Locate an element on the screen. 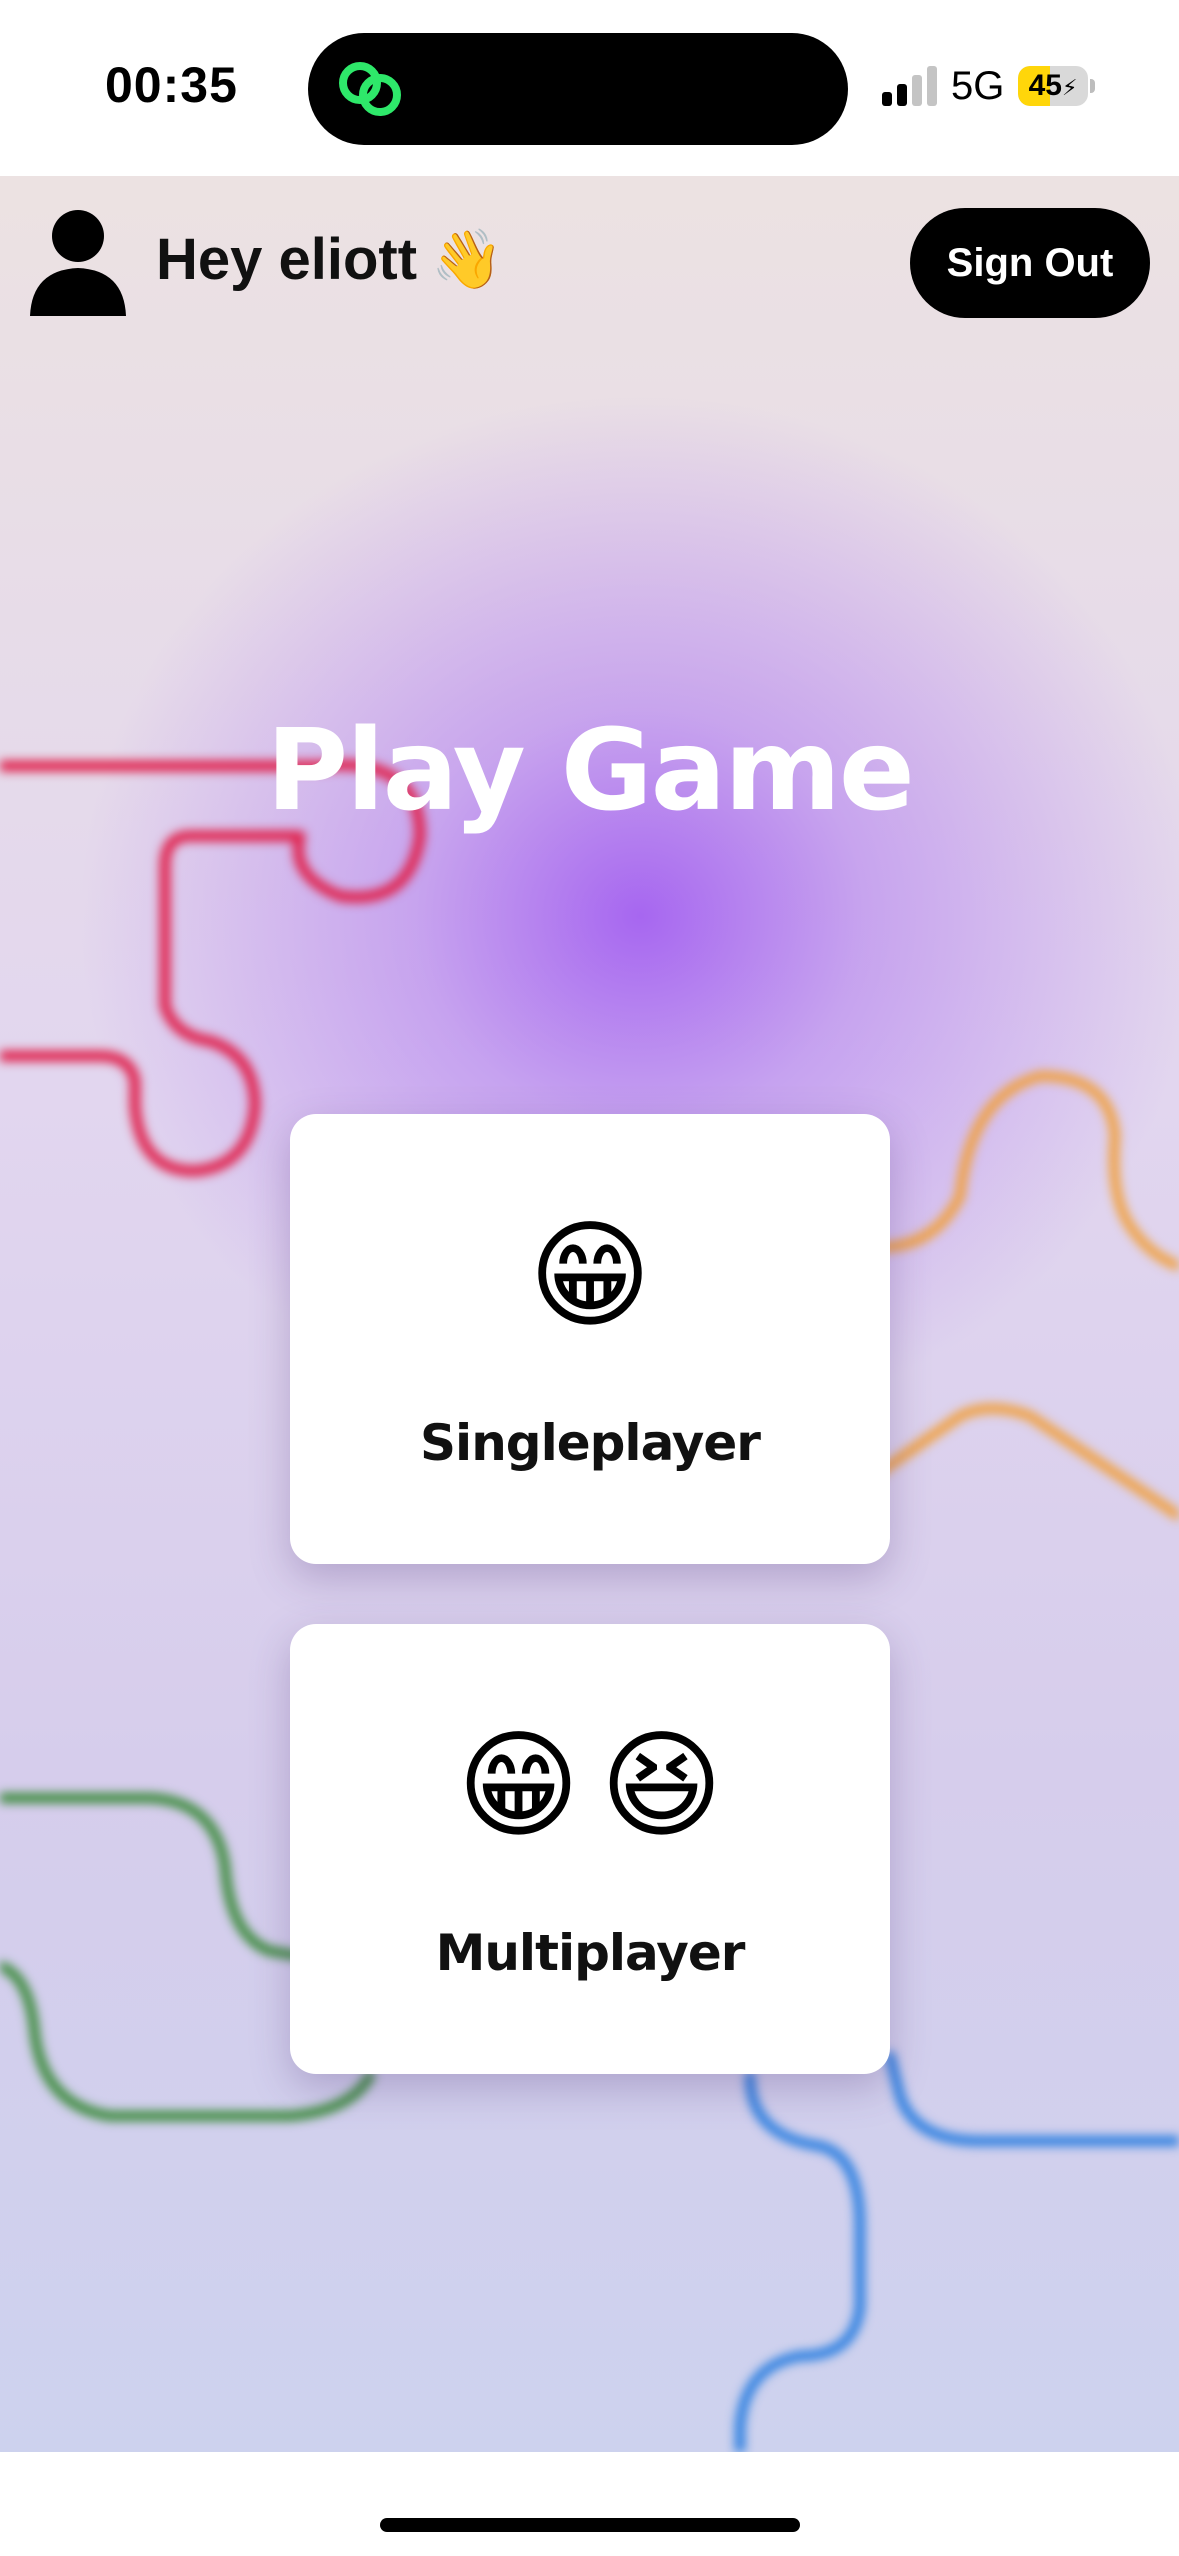 This screenshot has width=1179, height=2556. battery-text: 45⚡ is located at coordinates (1053, 86).